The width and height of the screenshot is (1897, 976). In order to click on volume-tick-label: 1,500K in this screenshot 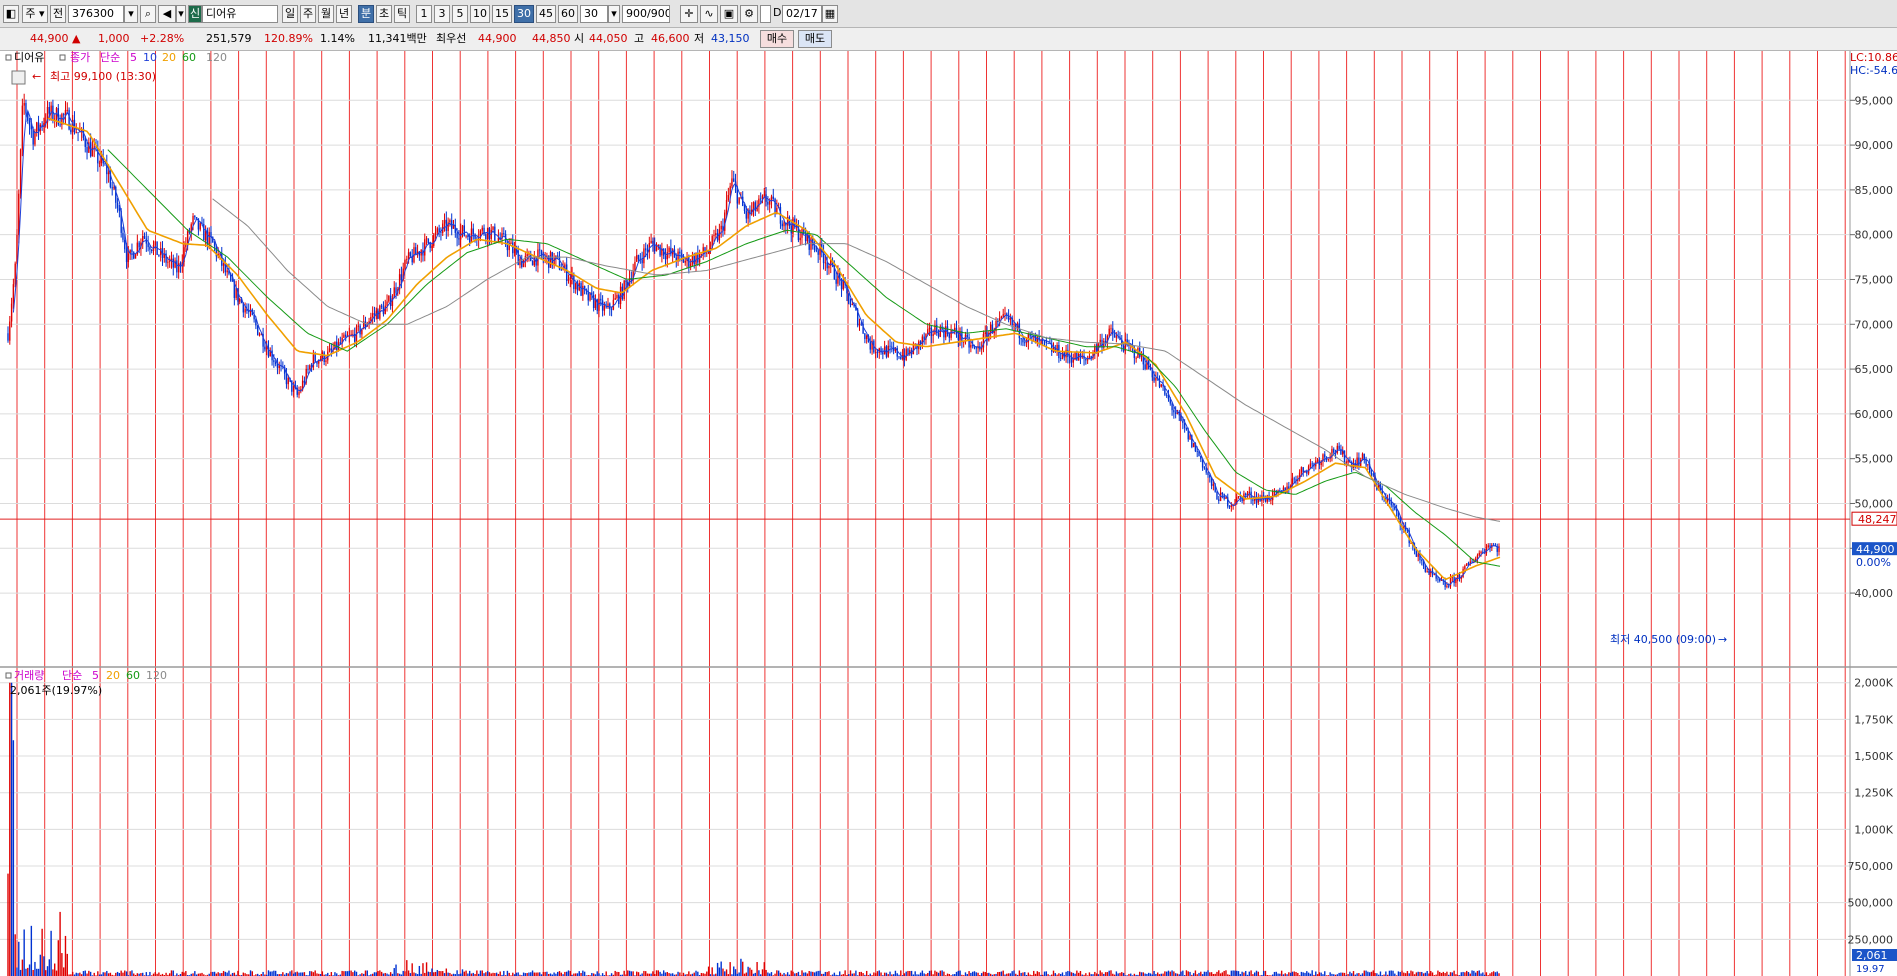, I will do `click(1873, 756)`.